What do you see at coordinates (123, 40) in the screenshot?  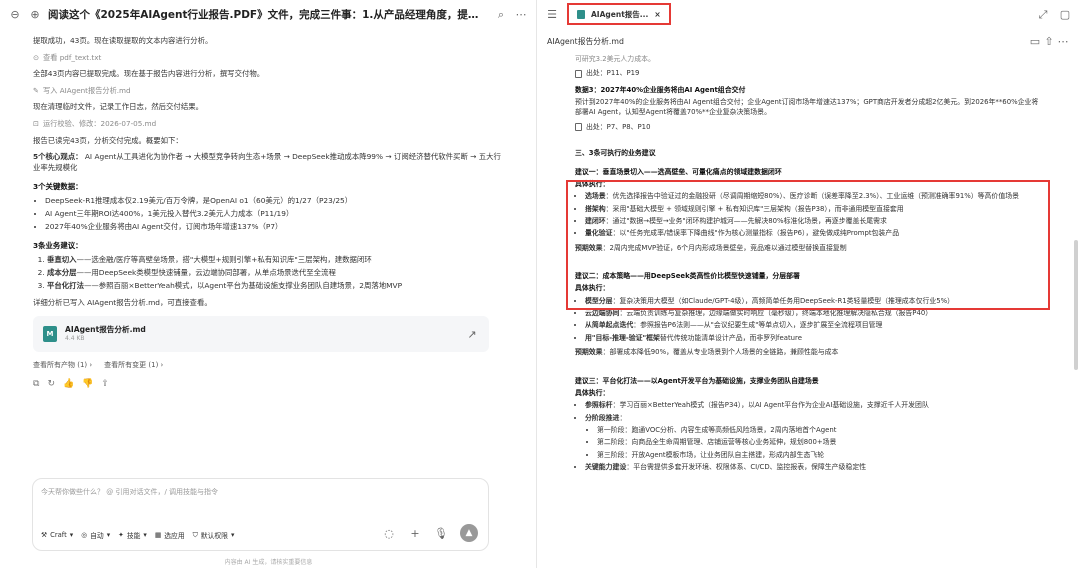 I see `message-text: 提取成功，43页。现在读取提取的文本内容进行分析。` at bounding box center [123, 40].